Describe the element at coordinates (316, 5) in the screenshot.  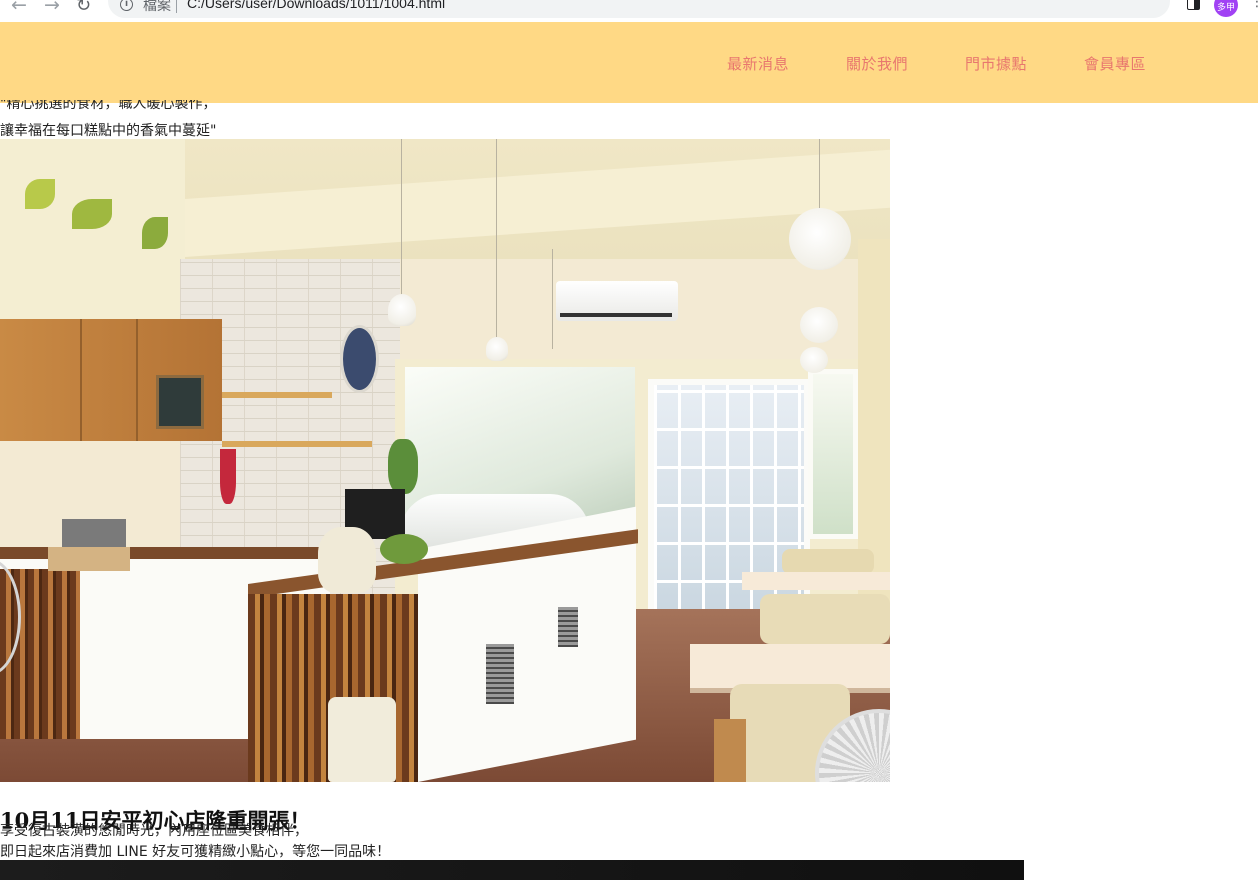
I see `url-text: C:/Users/user/Downloads/1011/1004.html` at that location.